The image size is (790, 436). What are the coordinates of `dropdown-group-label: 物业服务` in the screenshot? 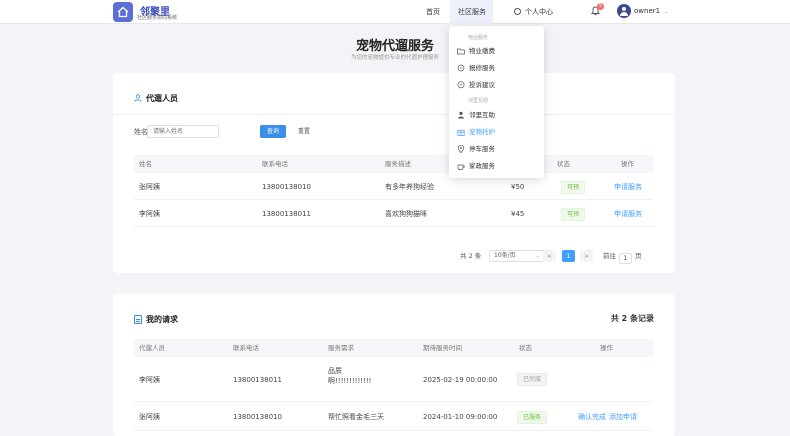 It's located at (478, 38).